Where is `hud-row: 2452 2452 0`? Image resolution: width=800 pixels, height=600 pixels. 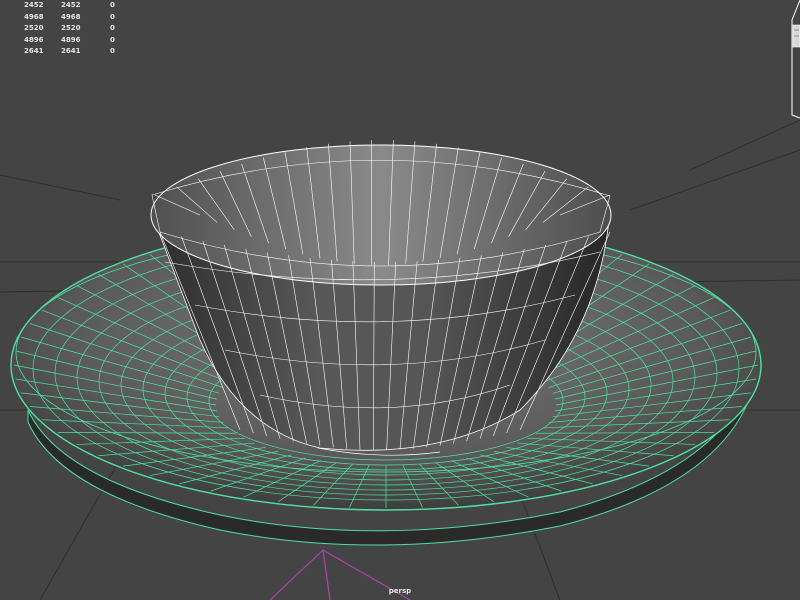
hud-row: 2452 2452 0 is located at coordinates (77, 6).